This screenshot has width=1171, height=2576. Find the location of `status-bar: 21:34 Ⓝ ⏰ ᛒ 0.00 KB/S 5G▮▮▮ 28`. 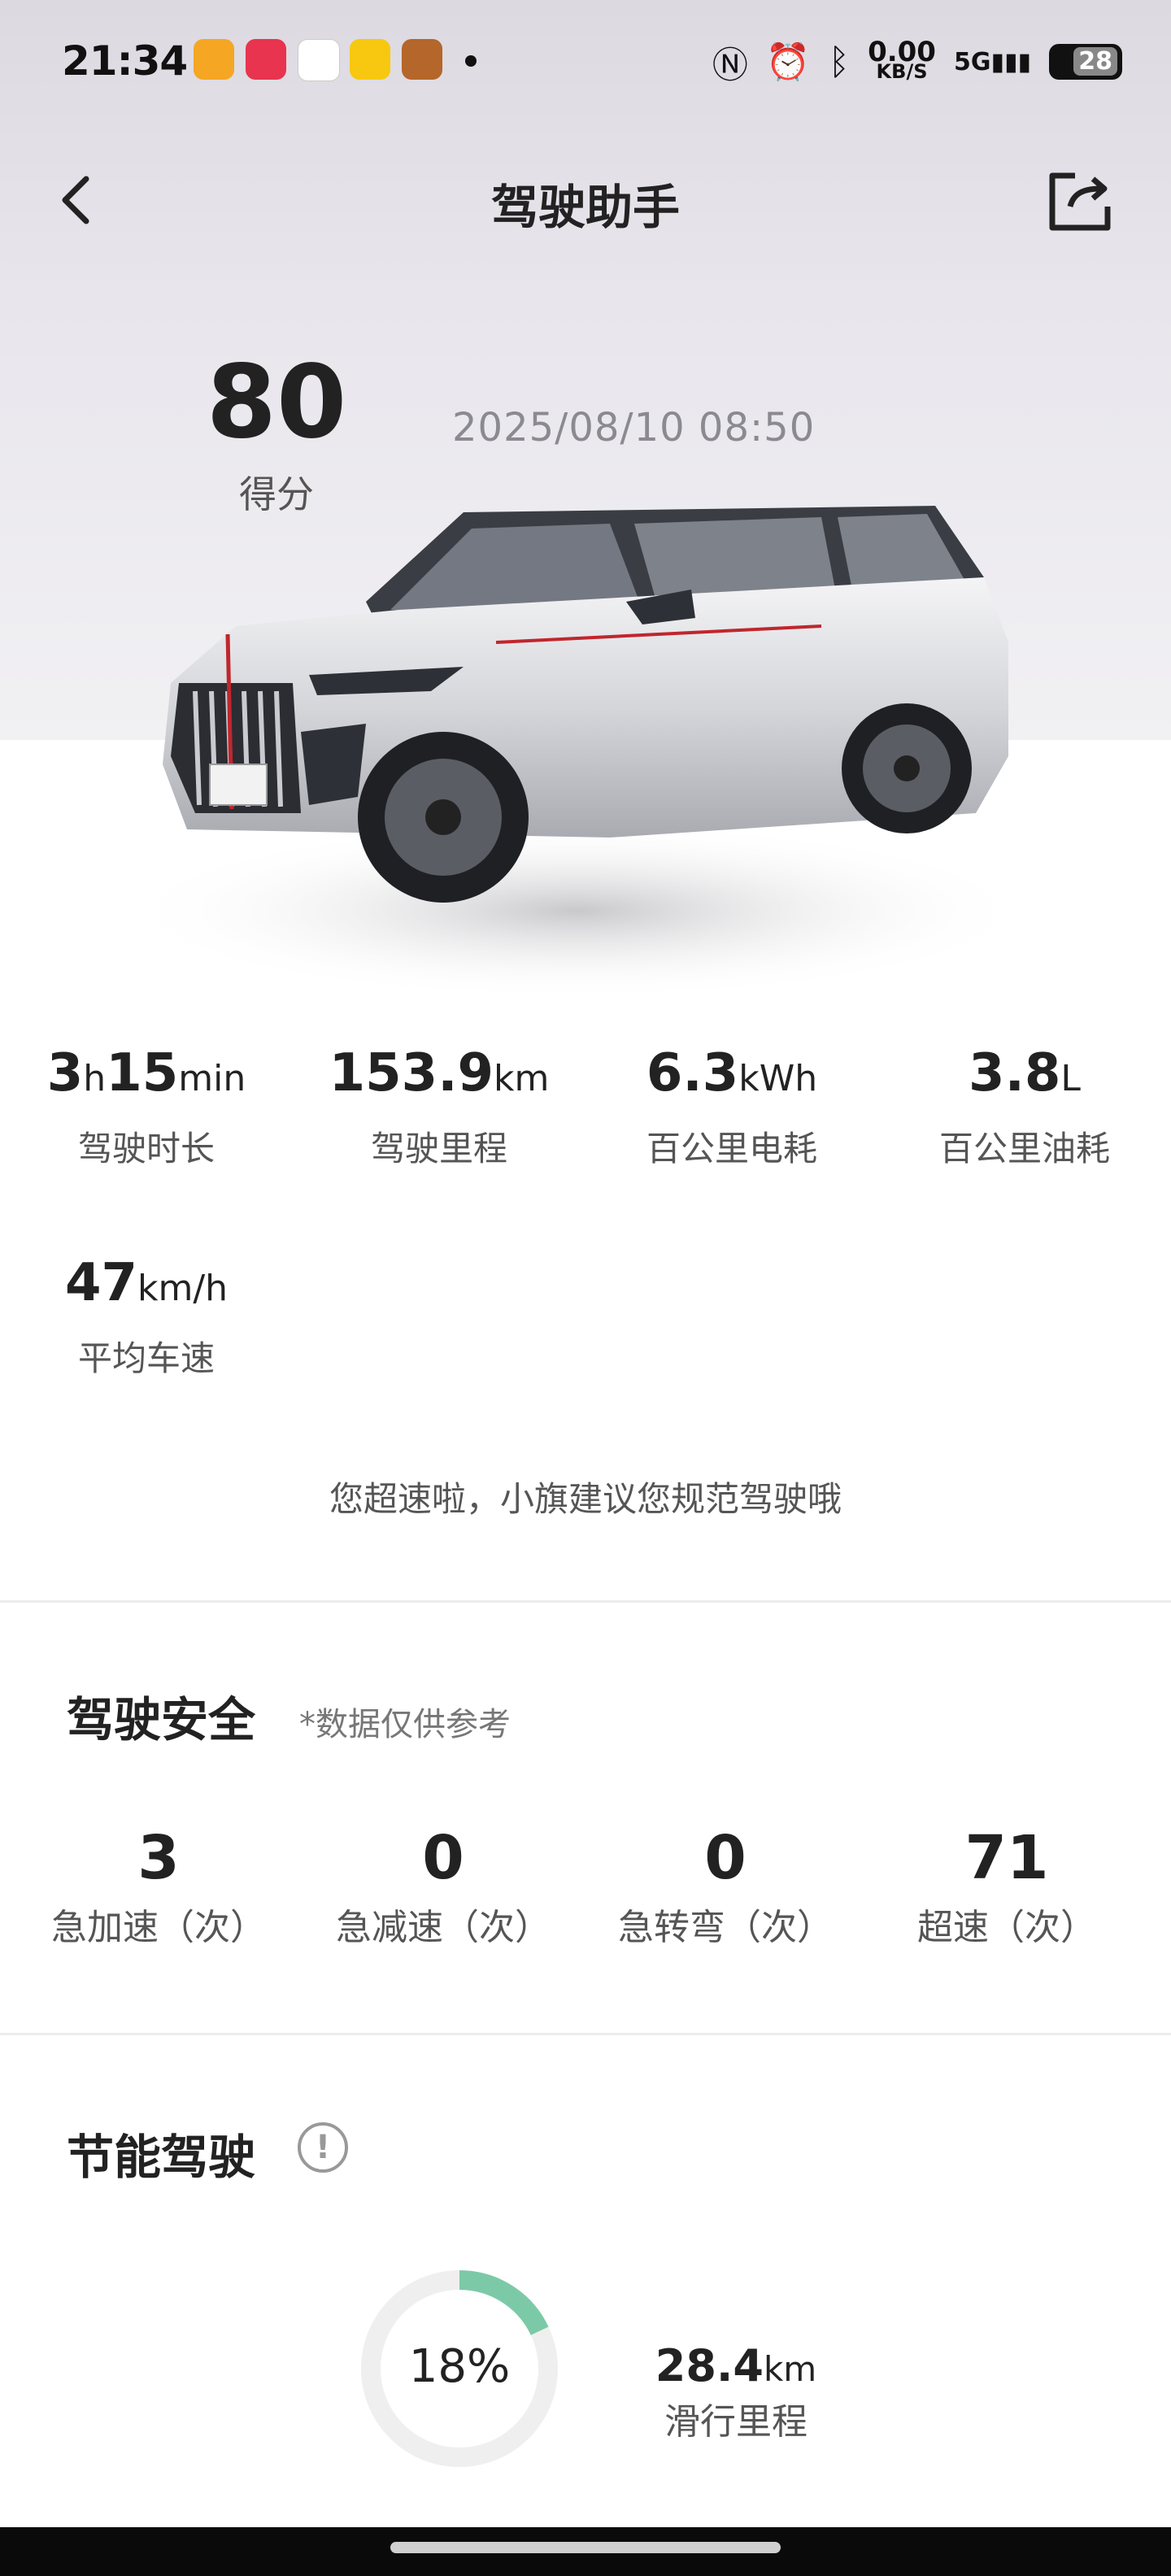

status-bar: 21:34 Ⓝ ⏰ ᛒ 0.00 KB/S 5G▮▮▮ 28 is located at coordinates (585, 66).